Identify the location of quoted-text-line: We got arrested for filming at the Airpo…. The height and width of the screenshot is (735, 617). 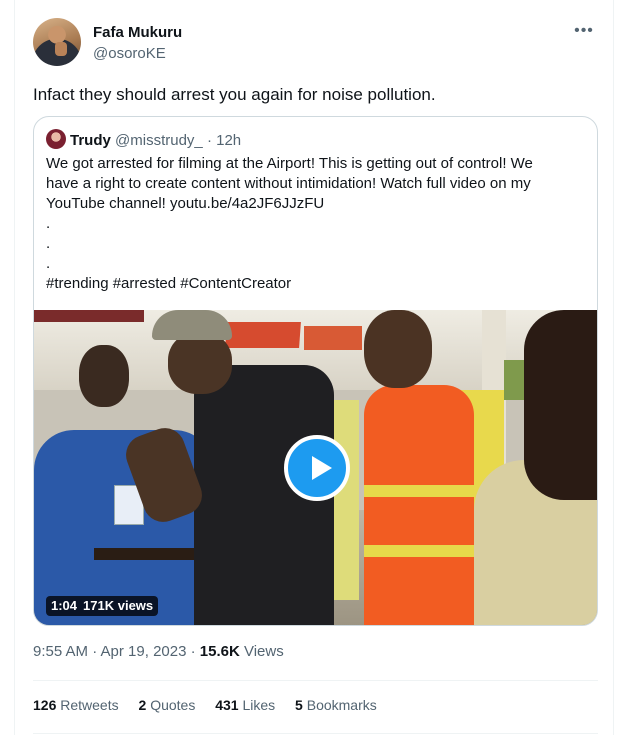
(289, 163).